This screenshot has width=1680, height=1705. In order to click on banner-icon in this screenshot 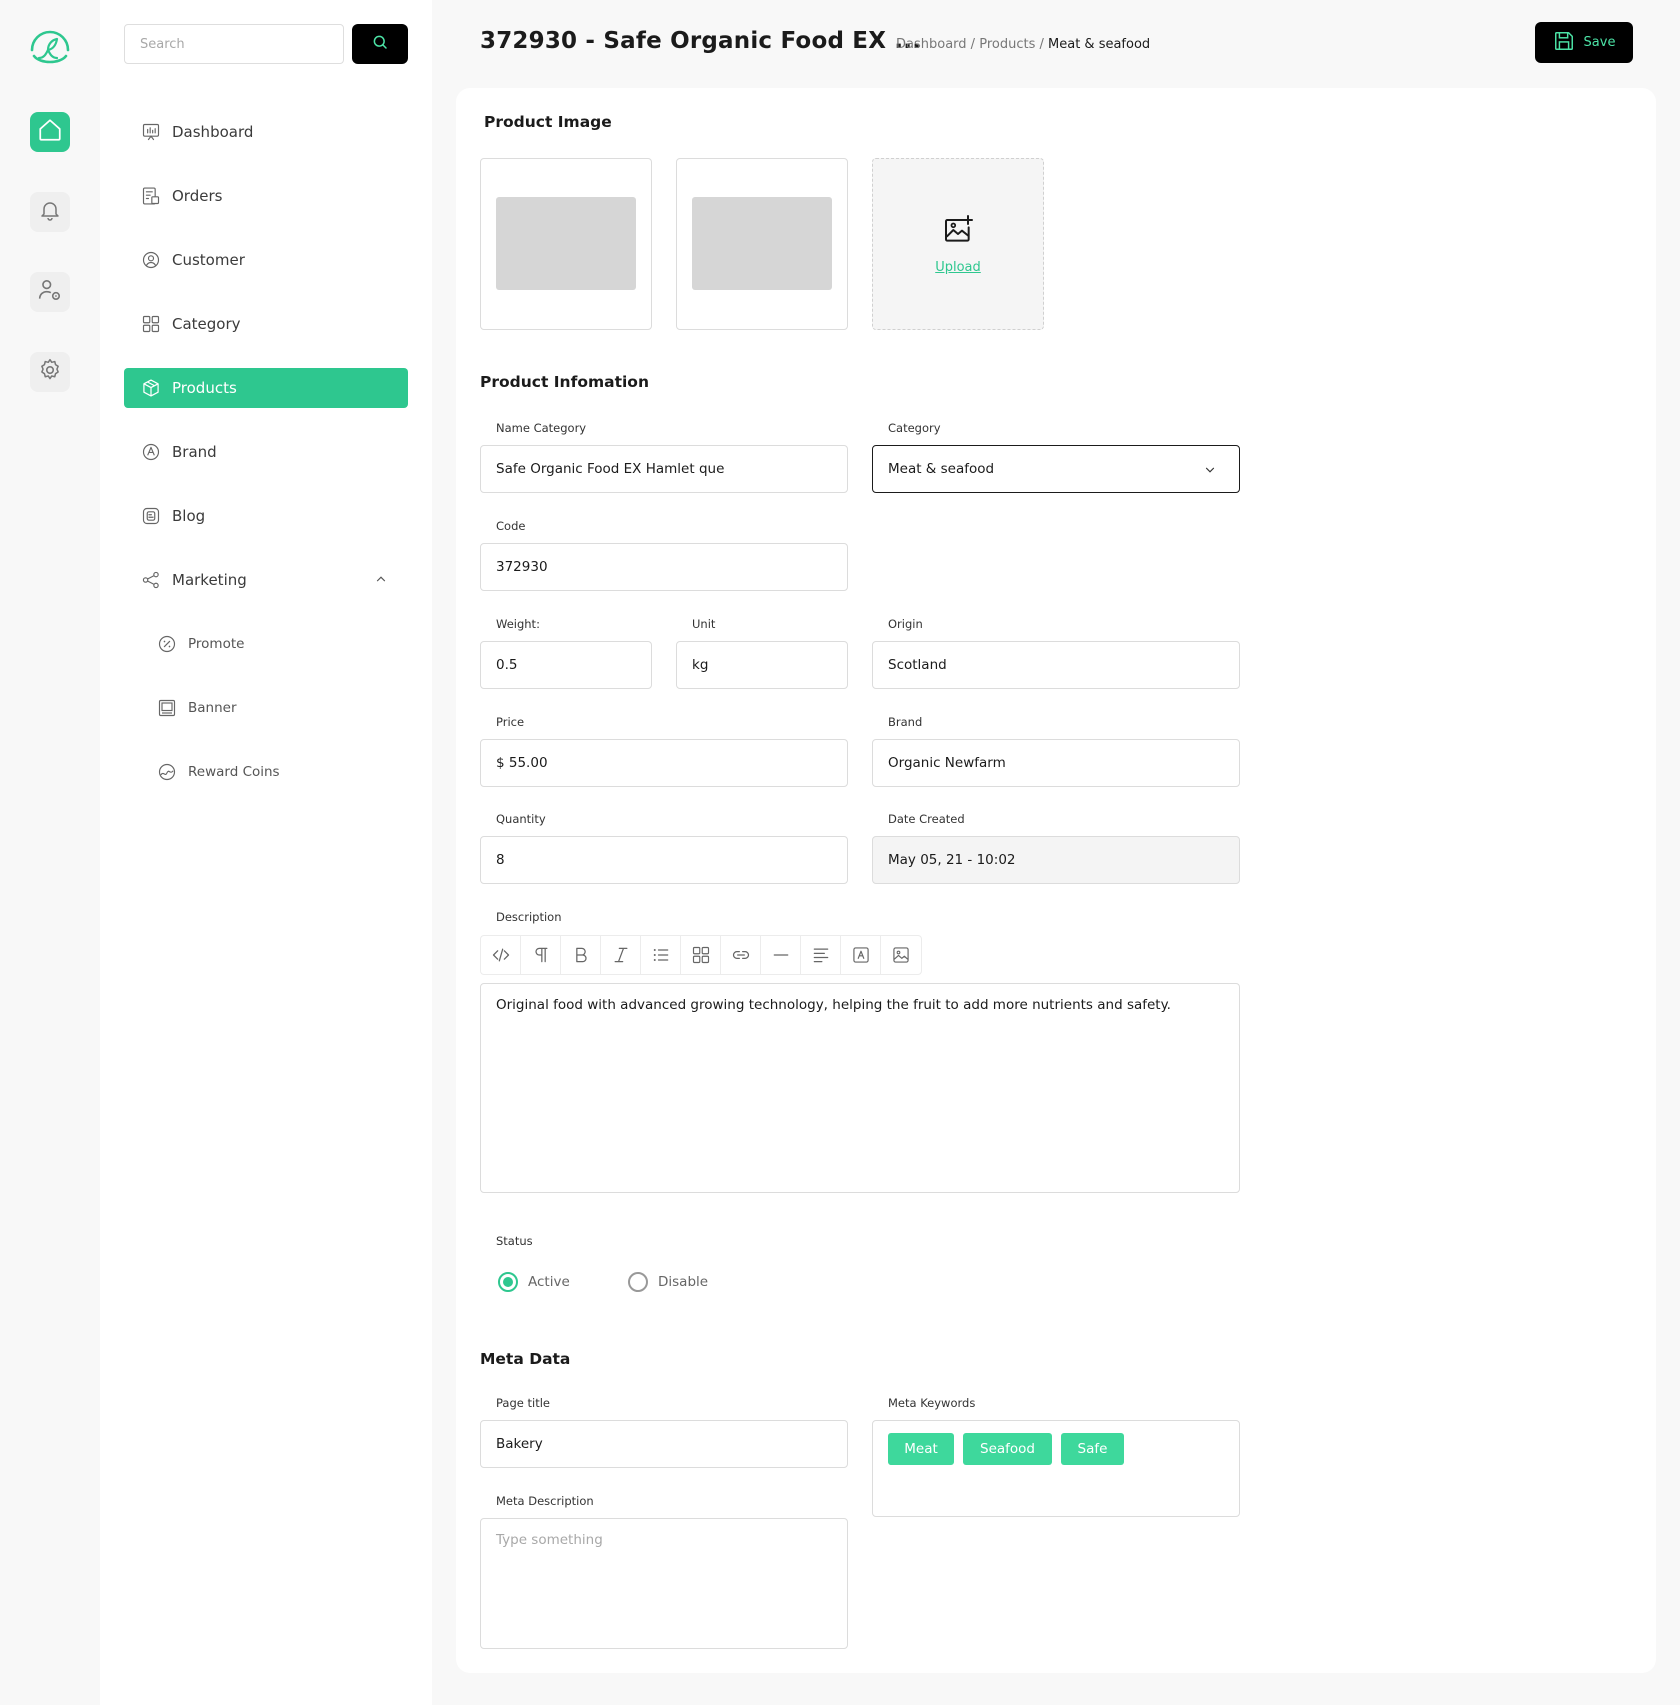, I will do `click(167, 708)`.